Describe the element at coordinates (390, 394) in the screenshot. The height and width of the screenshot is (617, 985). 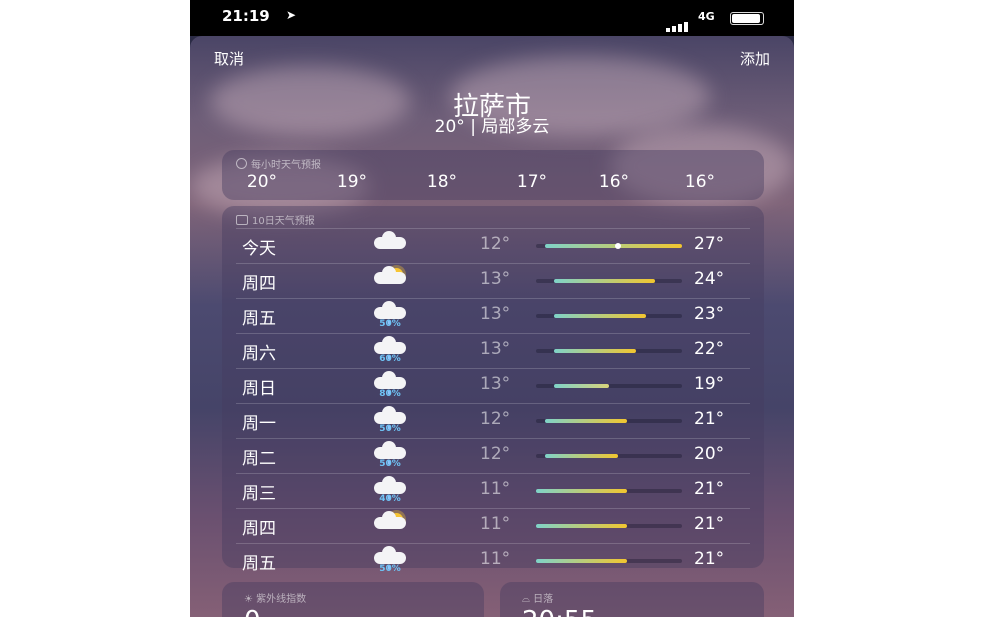
I see `precip-probability: 80%` at that location.